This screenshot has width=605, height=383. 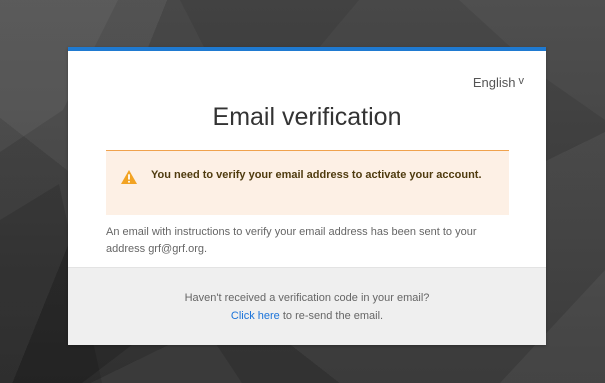 I want to click on resend-link: Click here, so click(x=255, y=316).